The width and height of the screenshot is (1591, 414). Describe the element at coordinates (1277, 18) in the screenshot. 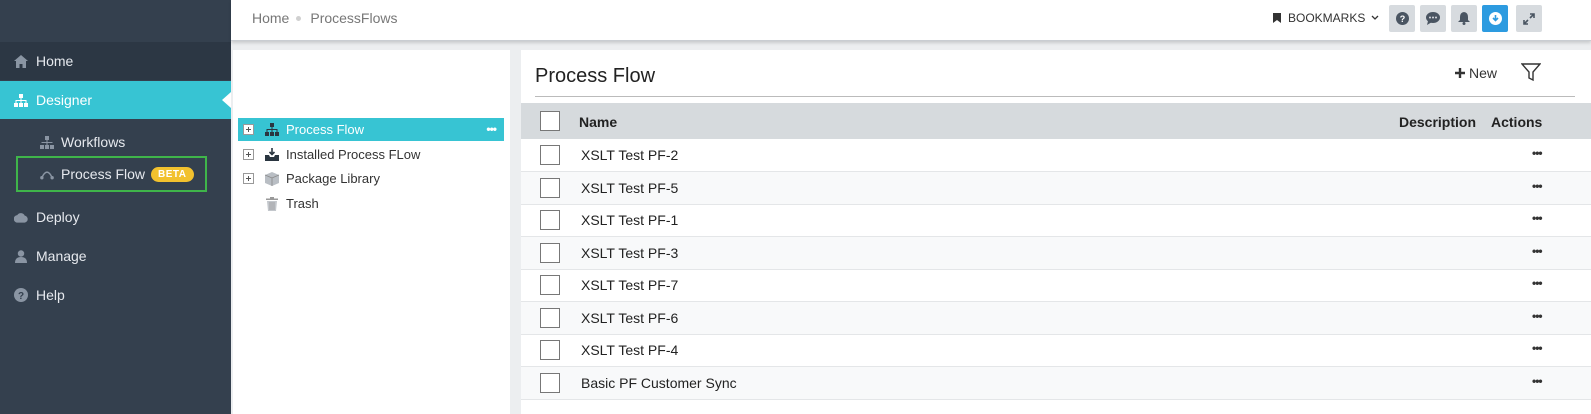

I see `bookmark-icon` at that location.